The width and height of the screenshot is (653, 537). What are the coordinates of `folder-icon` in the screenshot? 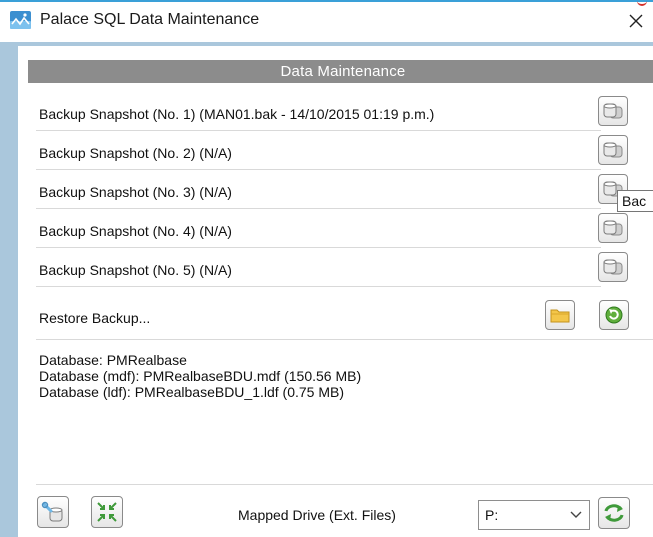 It's located at (560, 316).